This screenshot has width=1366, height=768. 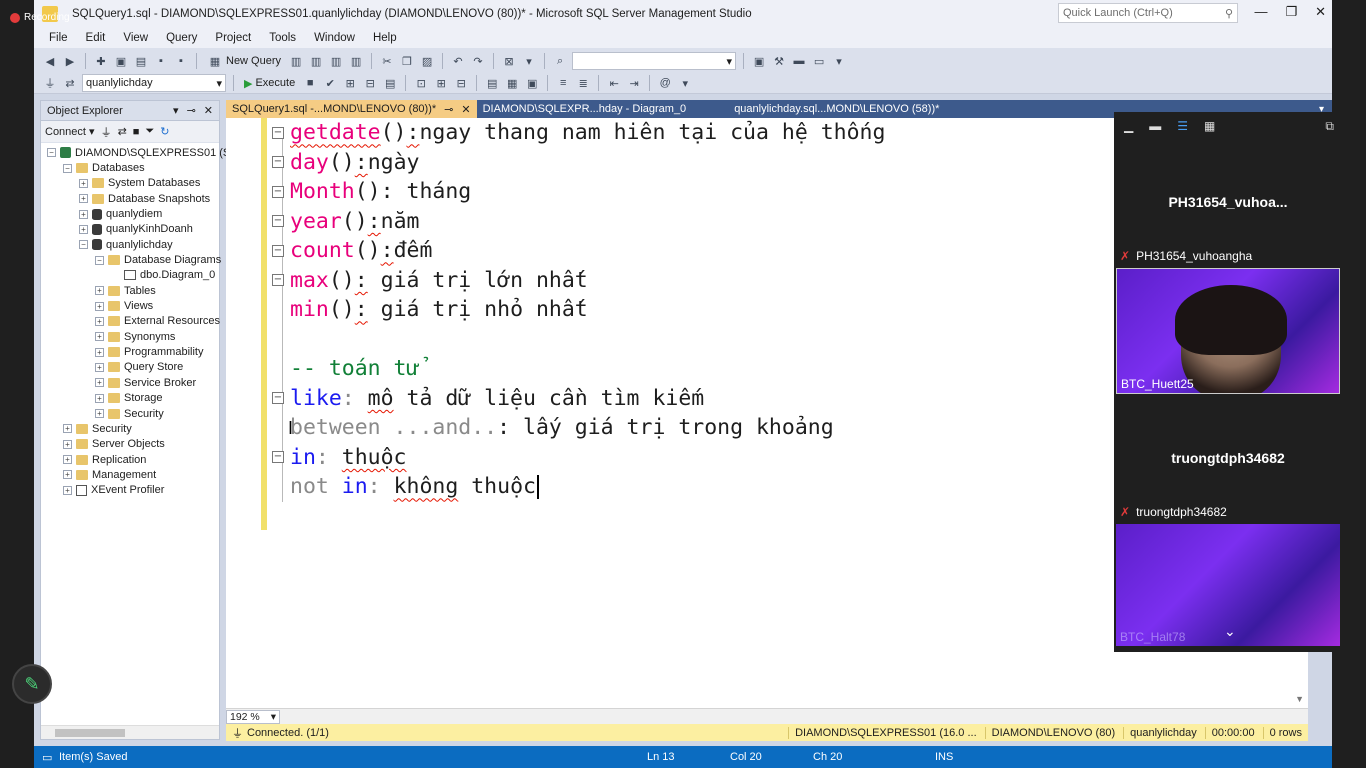 I want to click on code-line: not in: không thuộc, so click(x=578, y=487).